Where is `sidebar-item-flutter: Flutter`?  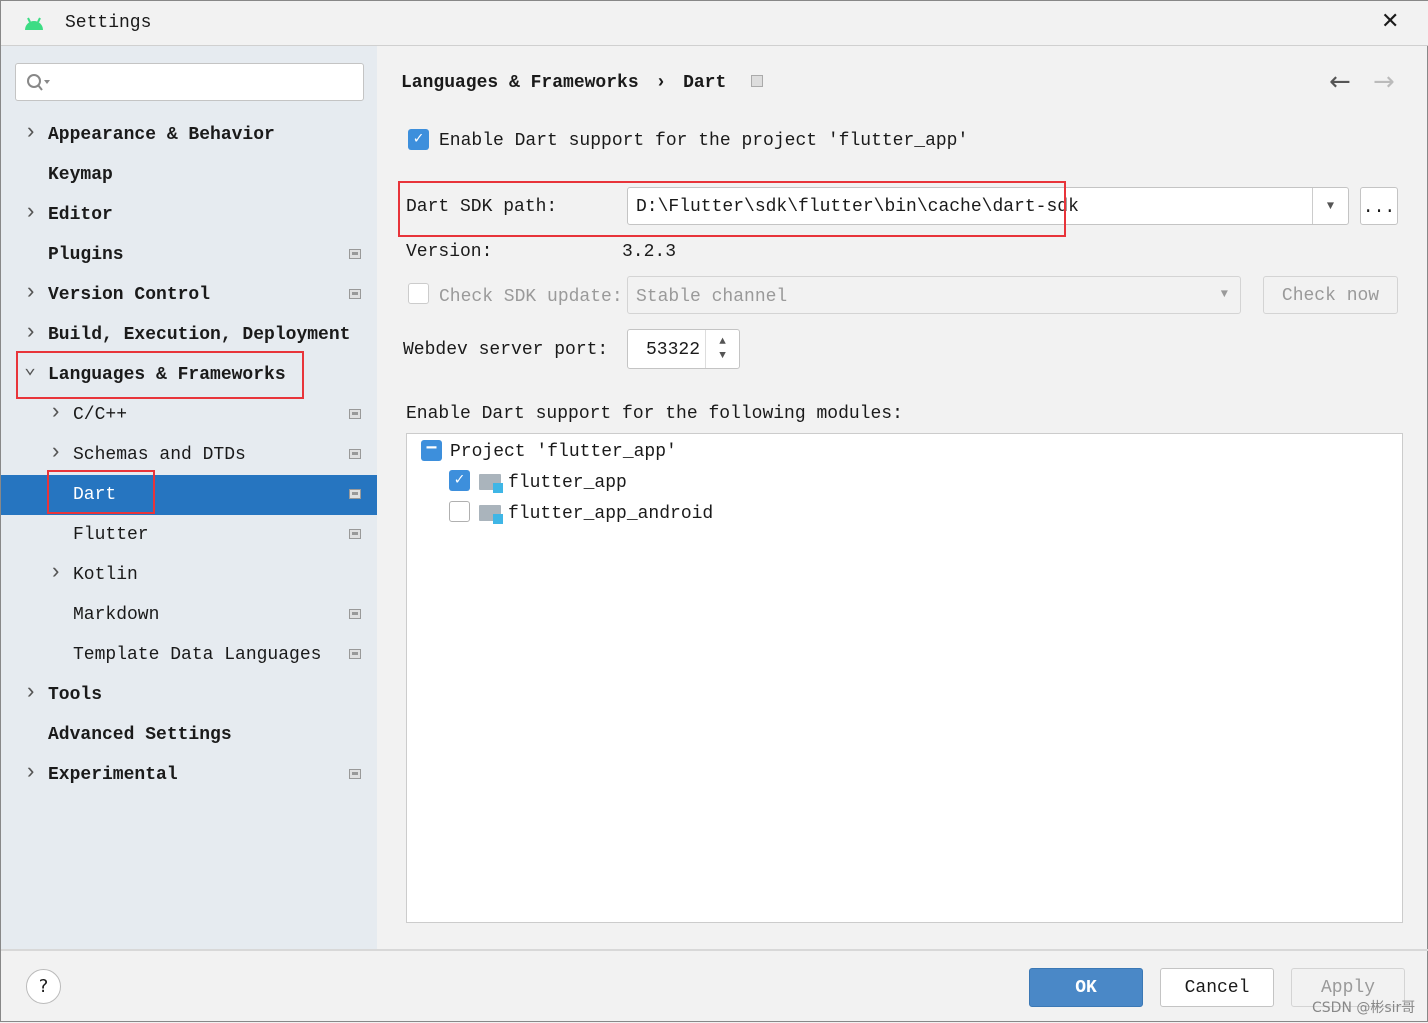
sidebar-item-flutter: Flutter is located at coordinates (189, 535).